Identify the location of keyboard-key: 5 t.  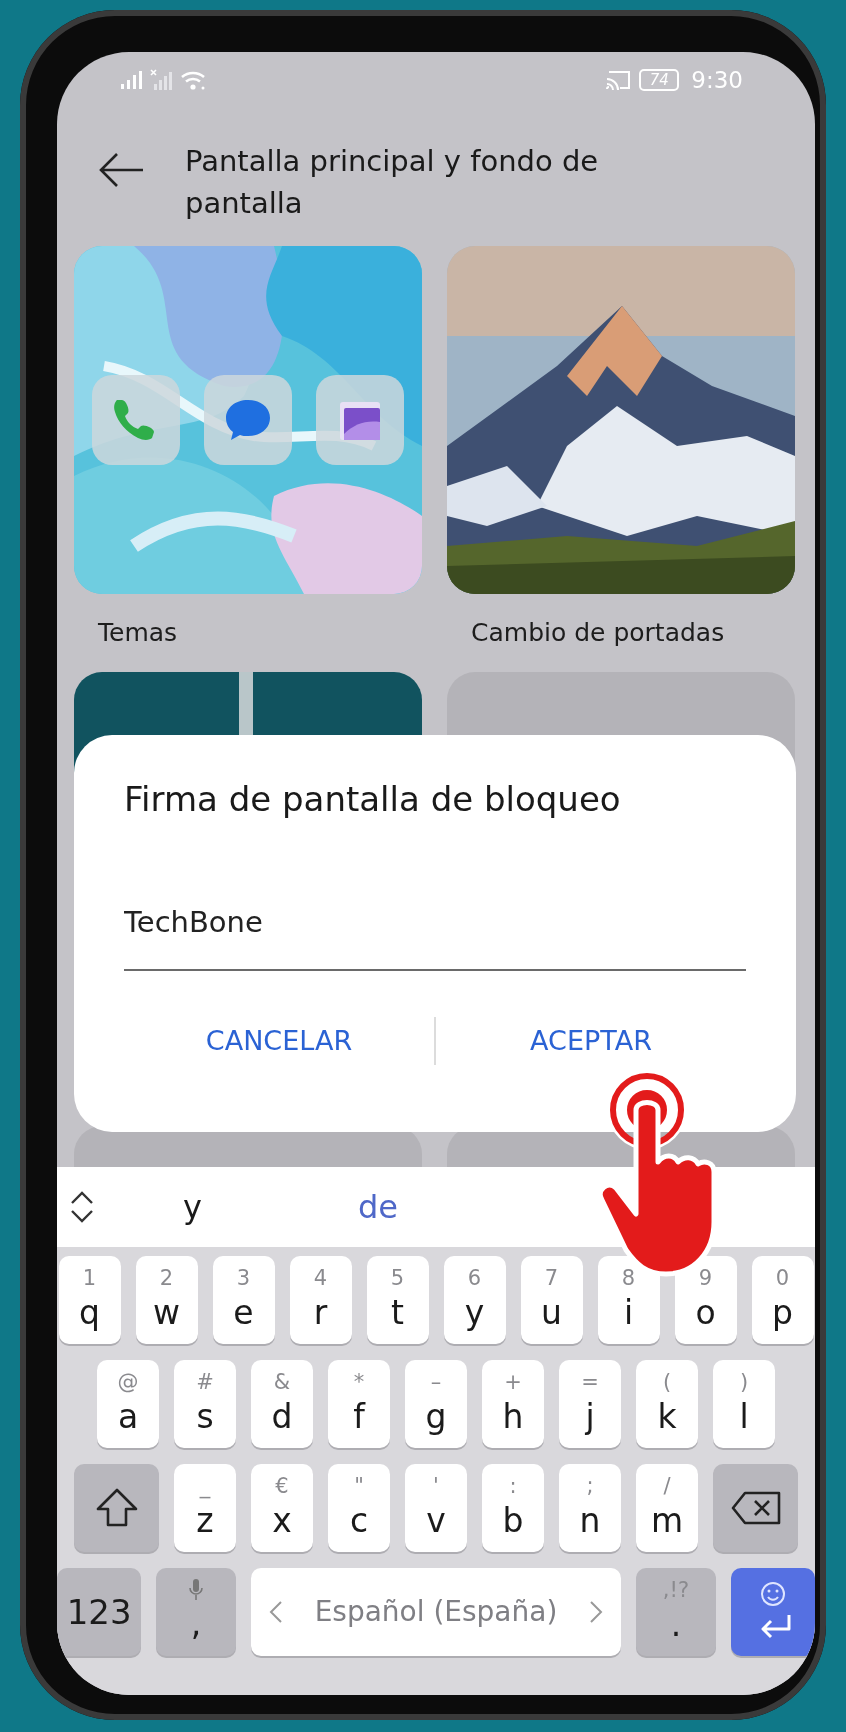
(397, 1300).